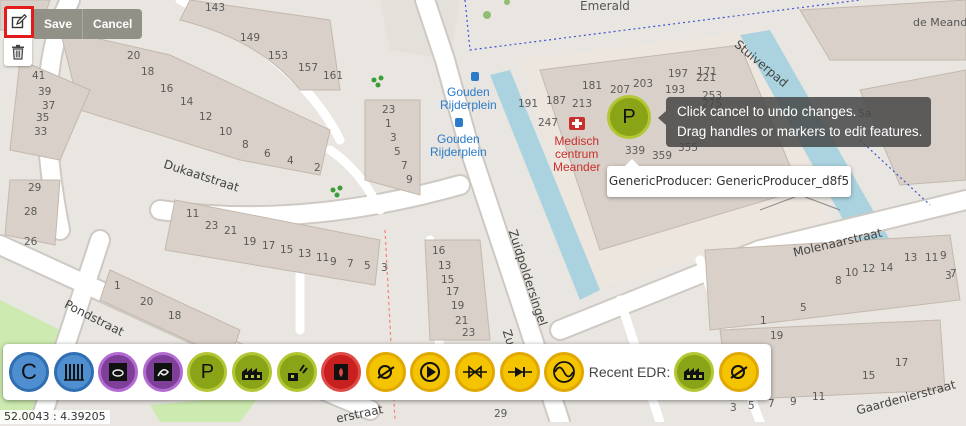  I want to click on palette-consumer-button, so click(341, 372).